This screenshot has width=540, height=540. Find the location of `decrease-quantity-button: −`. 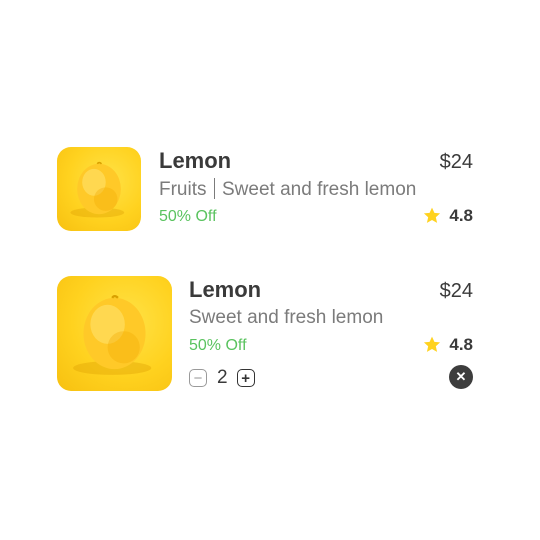

decrease-quantity-button: − is located at coordinates (198, 378).